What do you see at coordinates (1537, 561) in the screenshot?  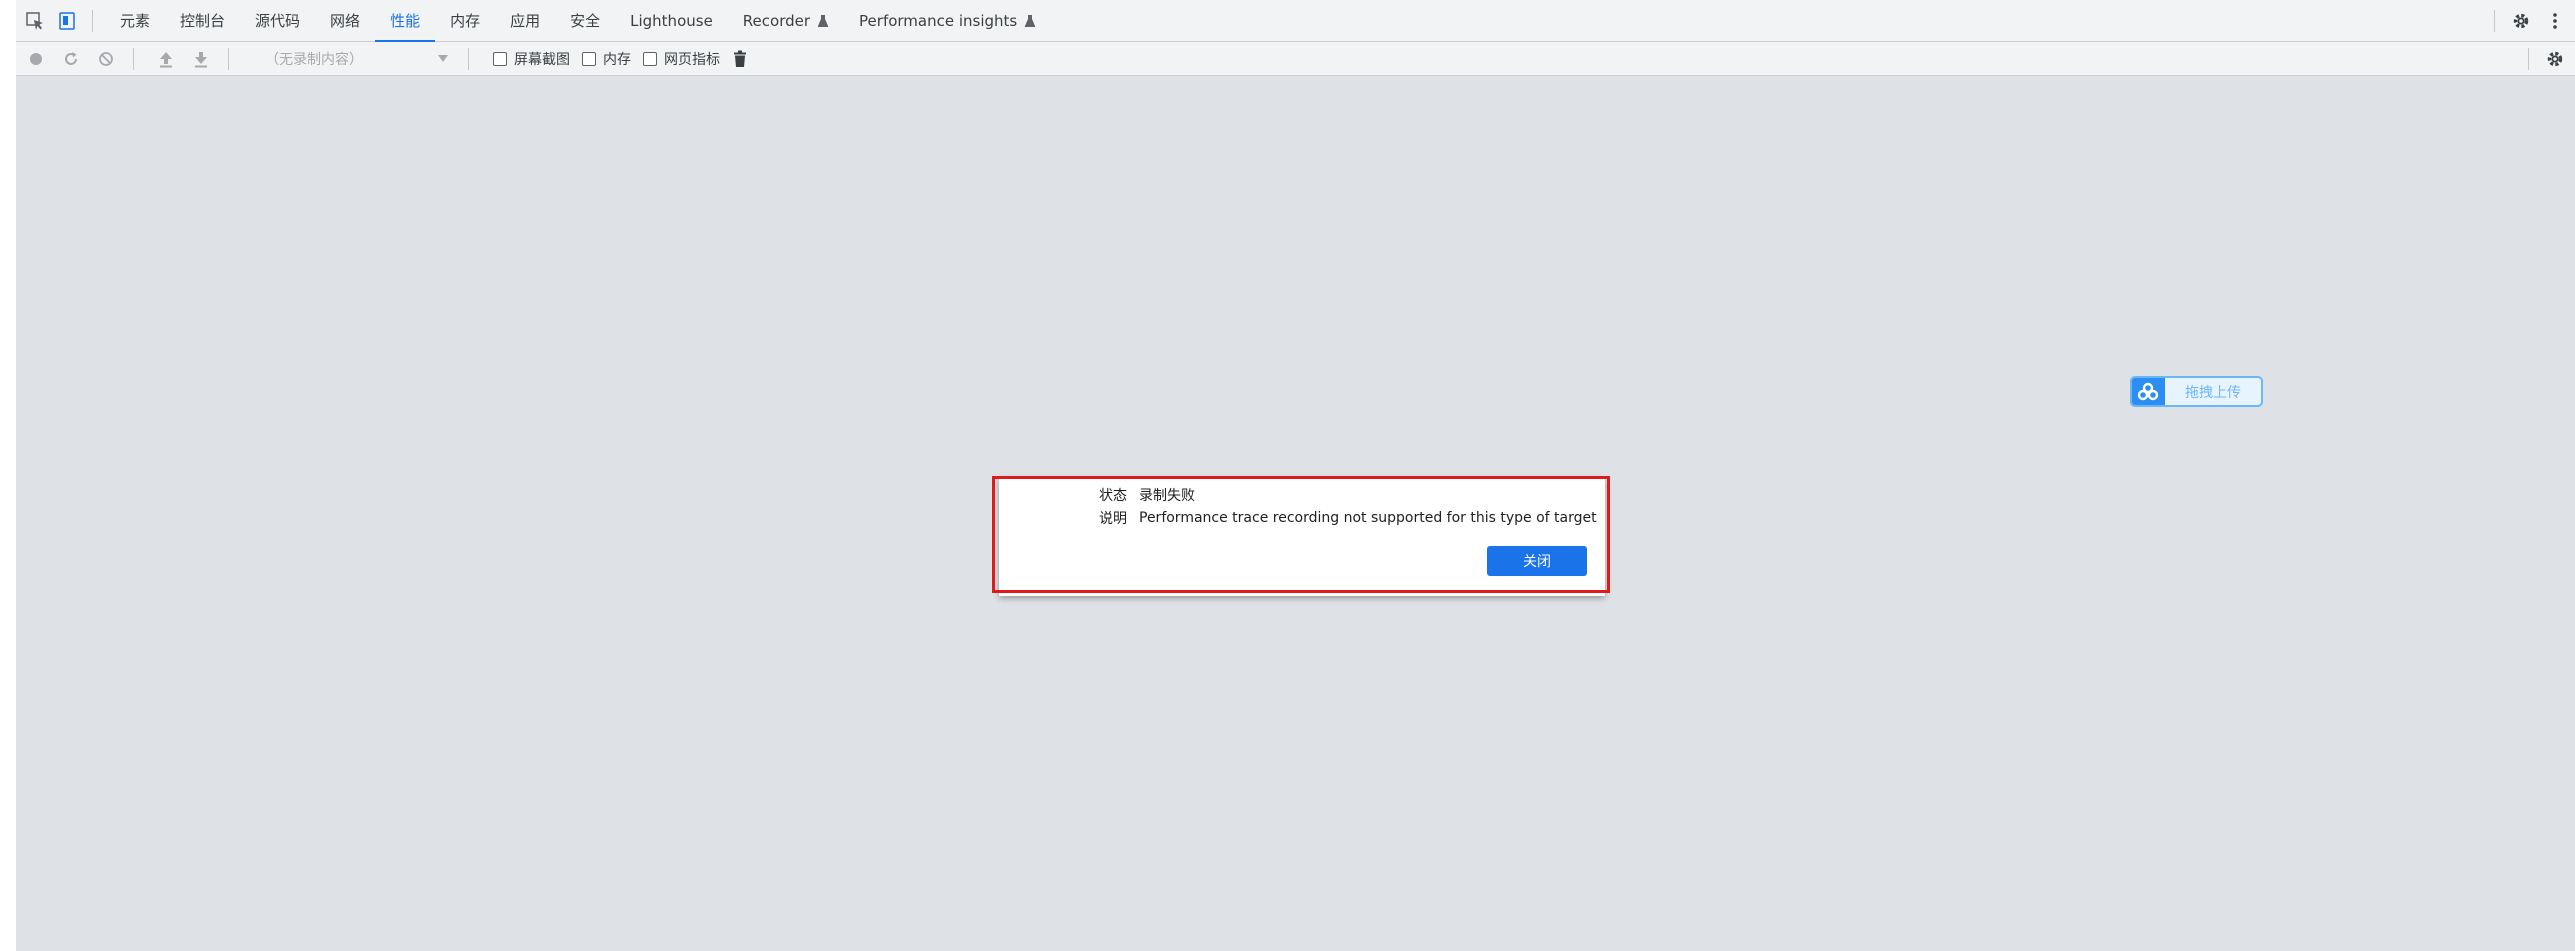 I see `close-button: 关闭` at bounding box center [1537, 561].